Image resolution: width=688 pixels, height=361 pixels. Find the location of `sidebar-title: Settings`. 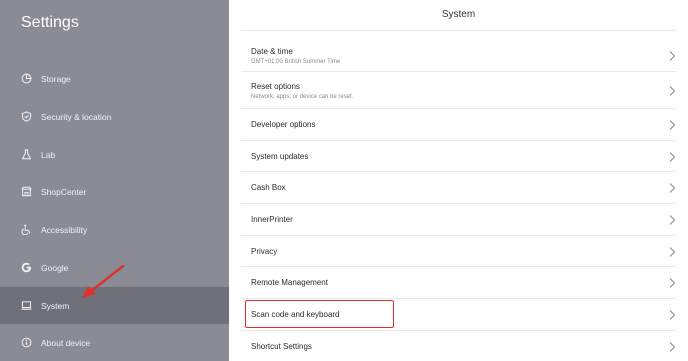

sidebar-title: Settings is located at coordinates (50, 22).